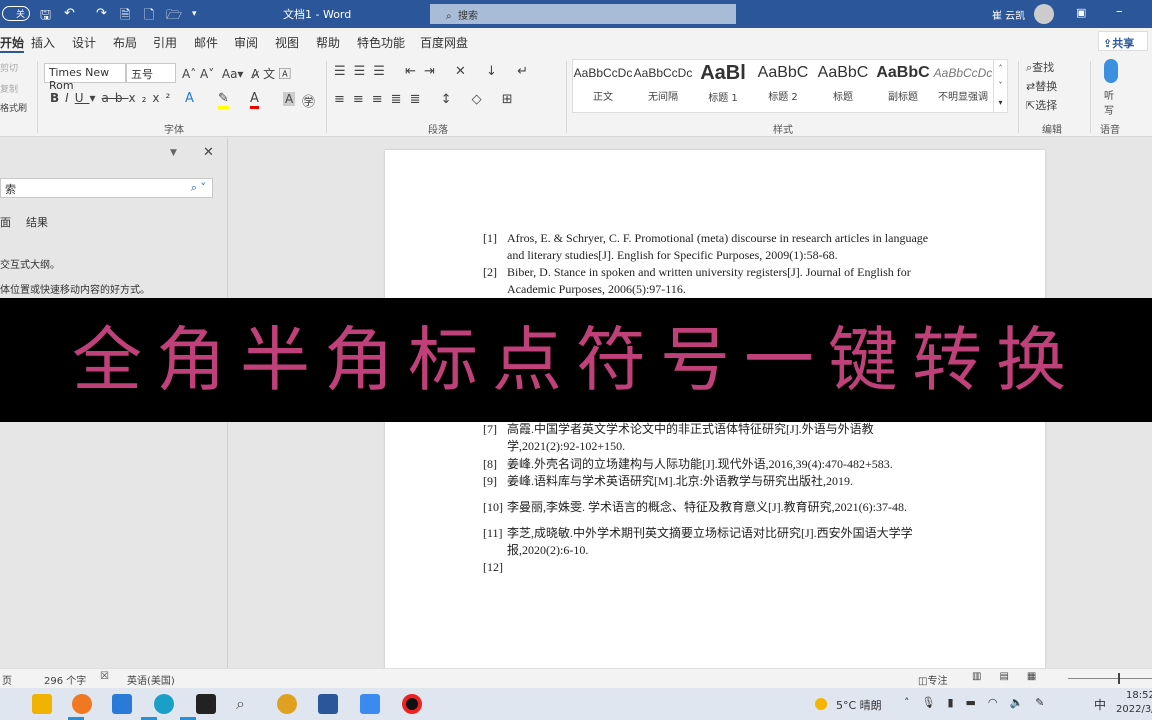 The image size is (1152, 720). Describe the element at coordinates (125, 17) in the screenshot. I see `print-preview-icon: 🗎` at that location.